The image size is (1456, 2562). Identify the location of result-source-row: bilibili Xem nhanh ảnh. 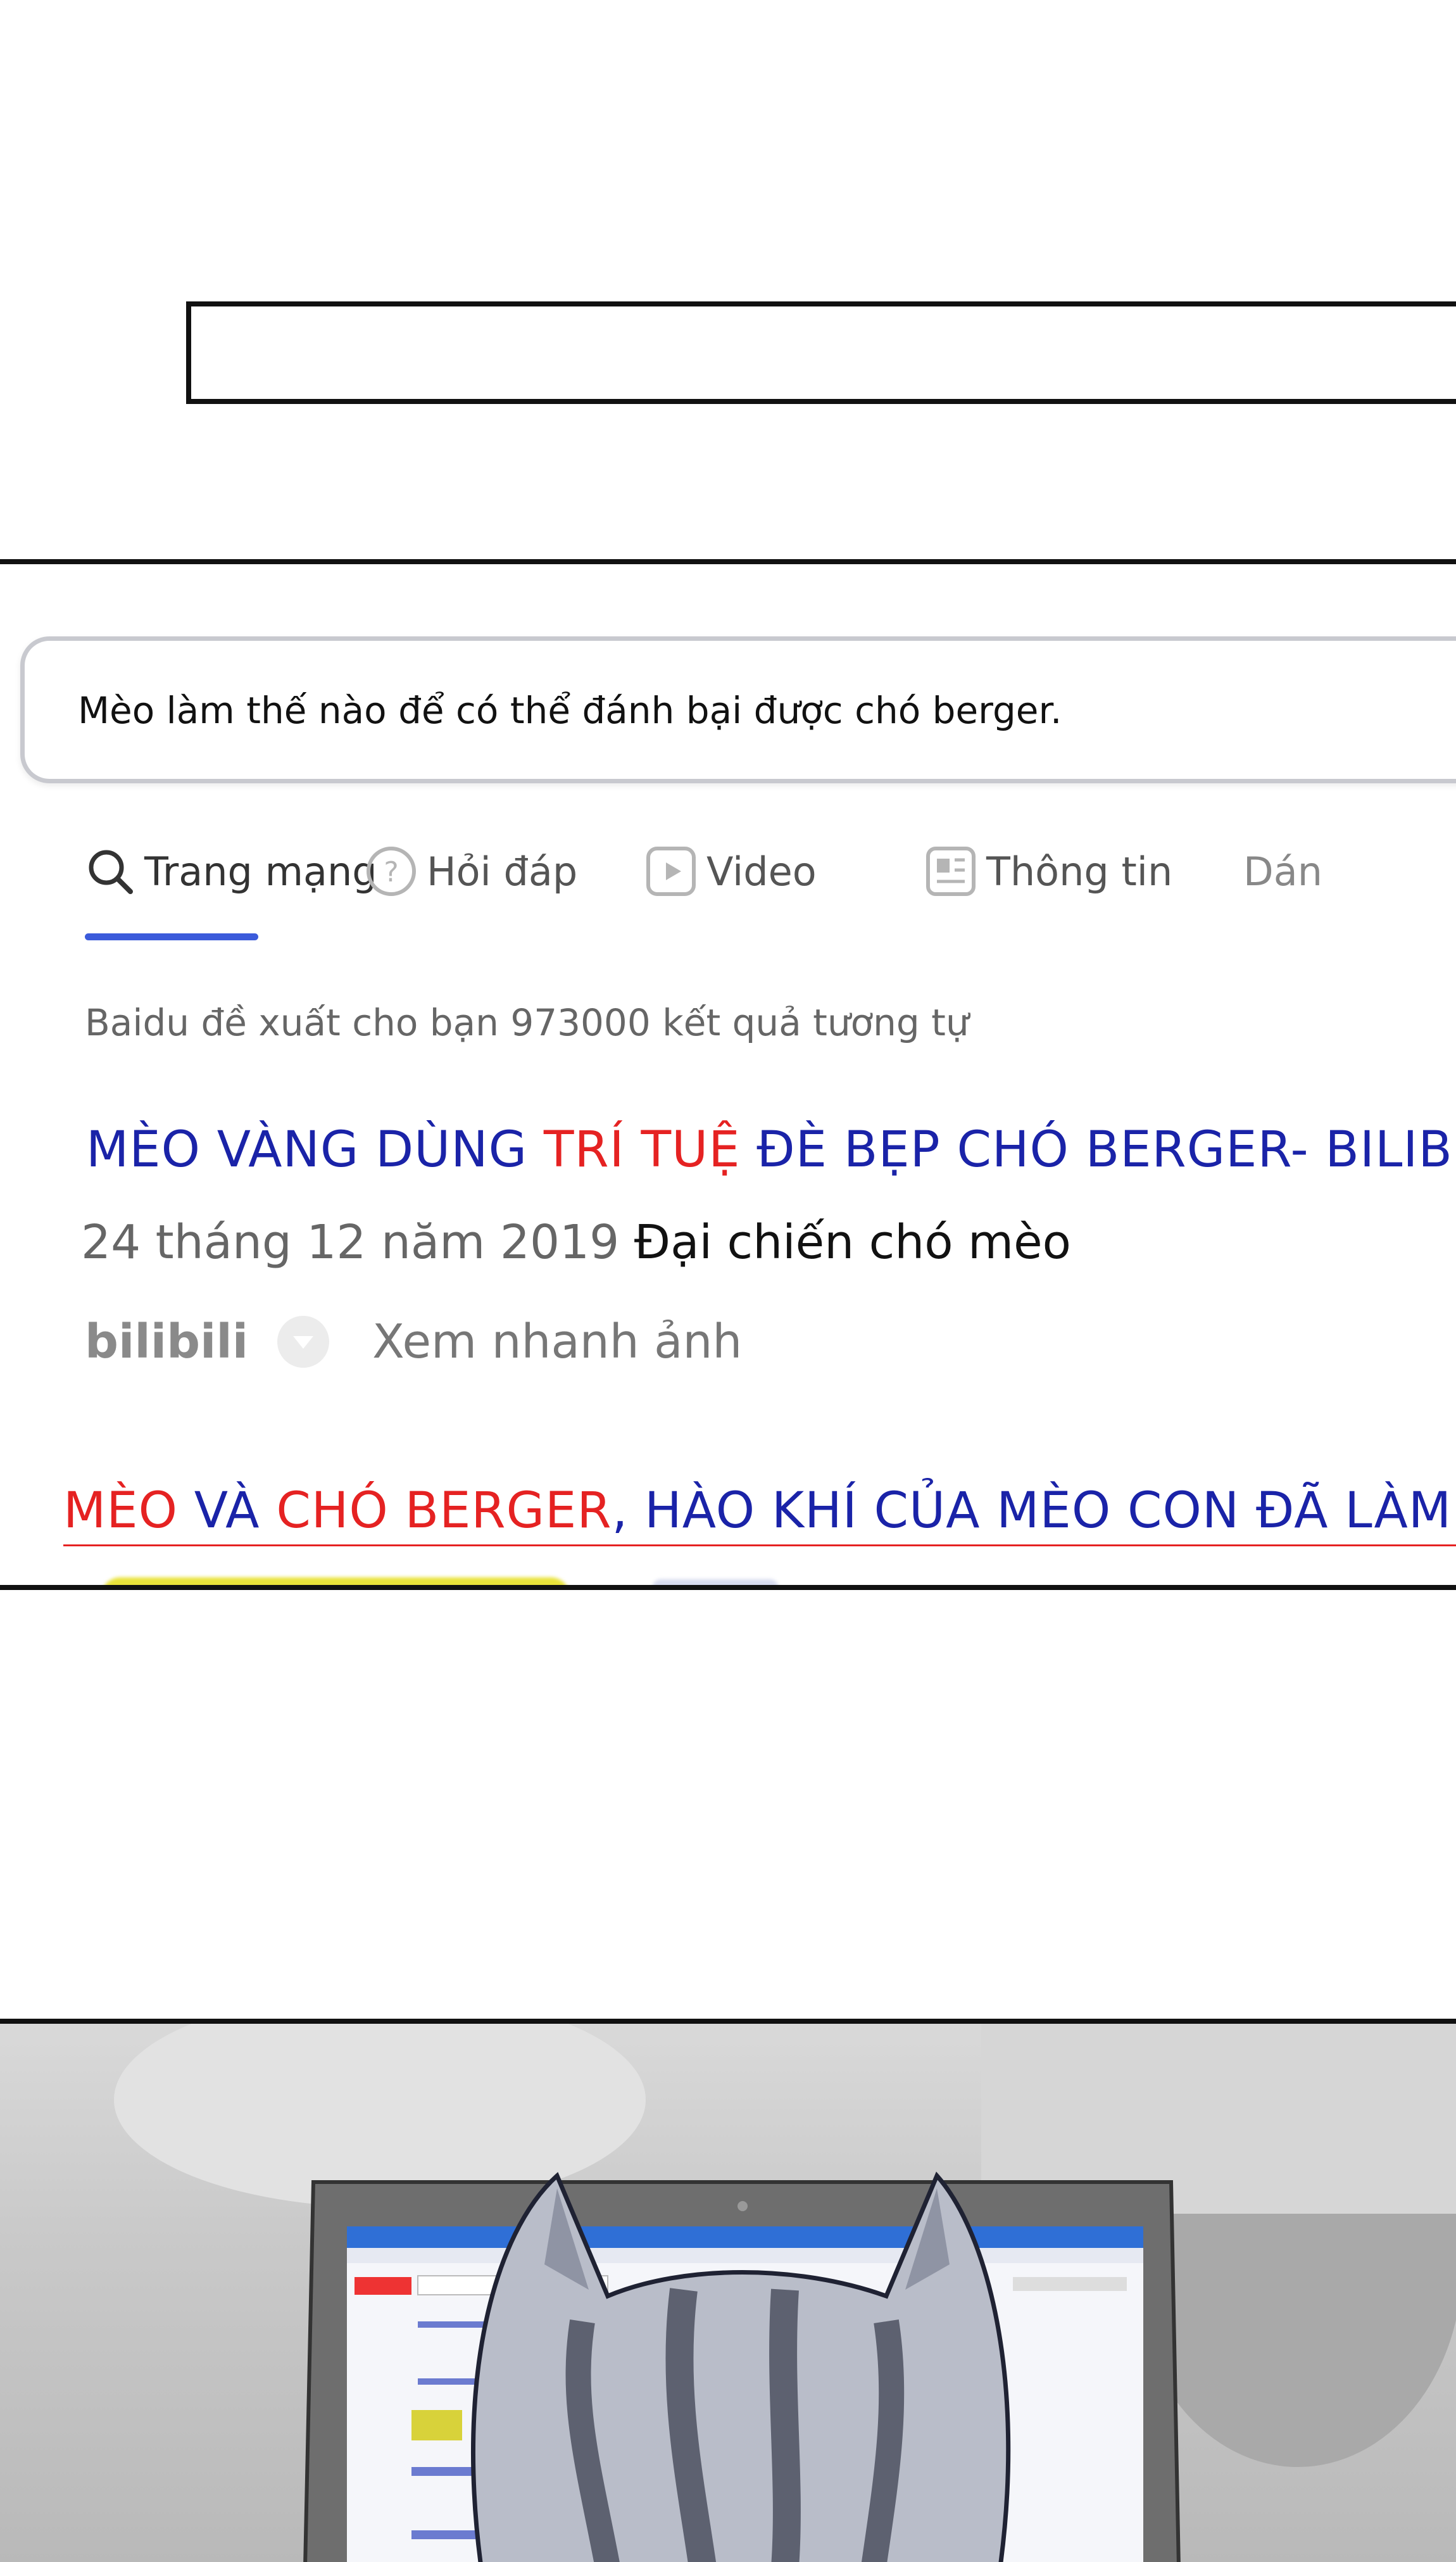
(414, 1342).